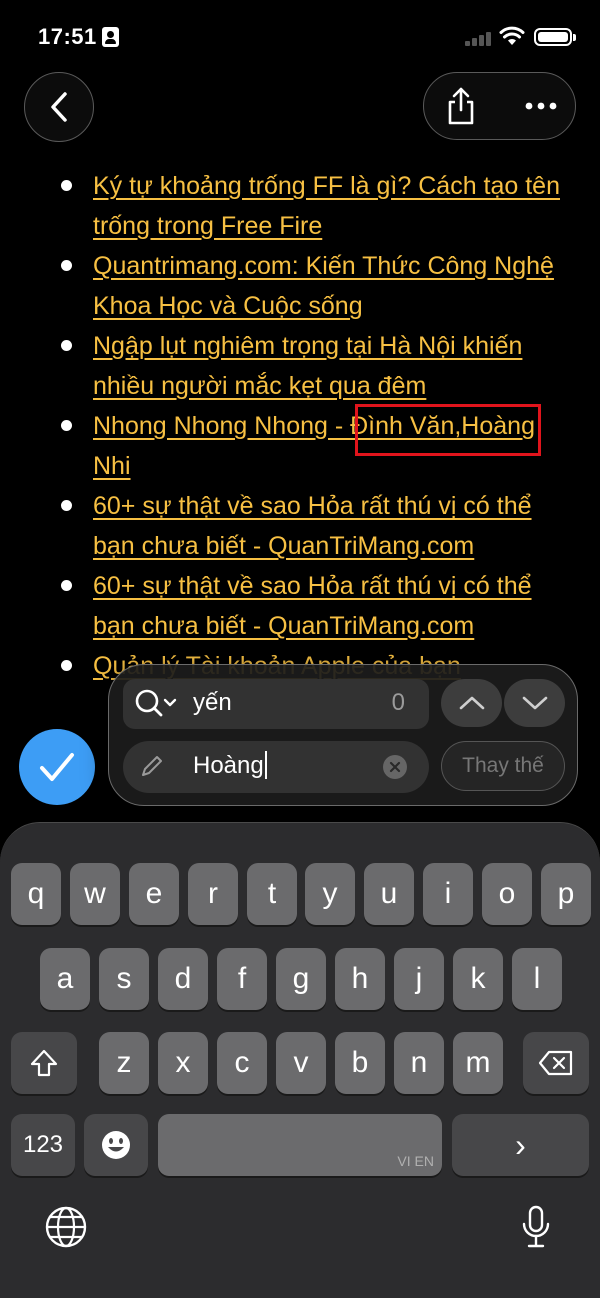 This screenshot has width=600, height=1298. Describe the element at coordinates (152, 766) in the screenshot. I see `pencil-icon` at that location.